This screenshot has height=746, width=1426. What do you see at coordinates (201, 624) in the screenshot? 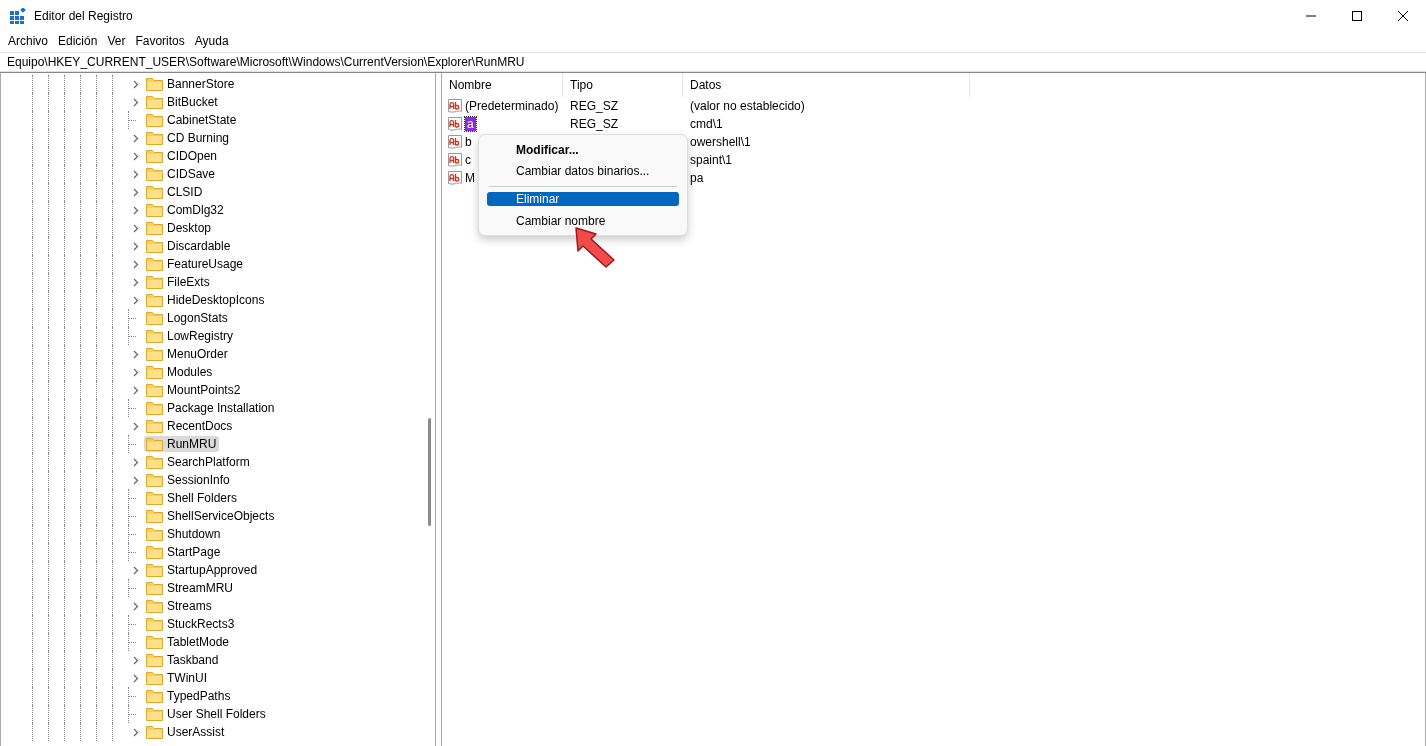
I see `tree-item: StuckRects3` at bounding box center [201, 624].